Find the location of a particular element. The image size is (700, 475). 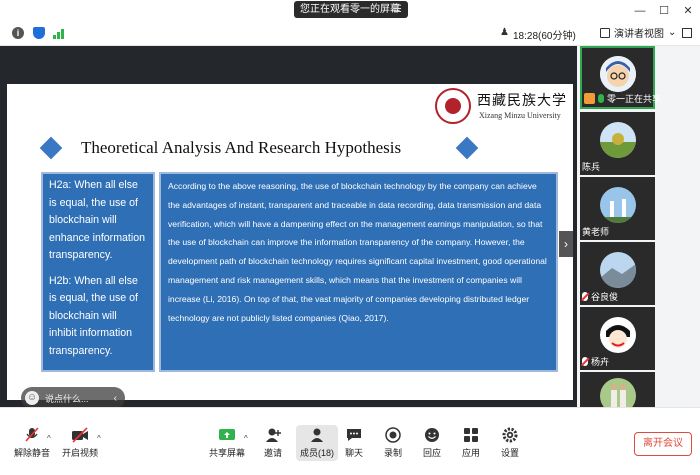

grid-icon is located at coordinates (605, 32).